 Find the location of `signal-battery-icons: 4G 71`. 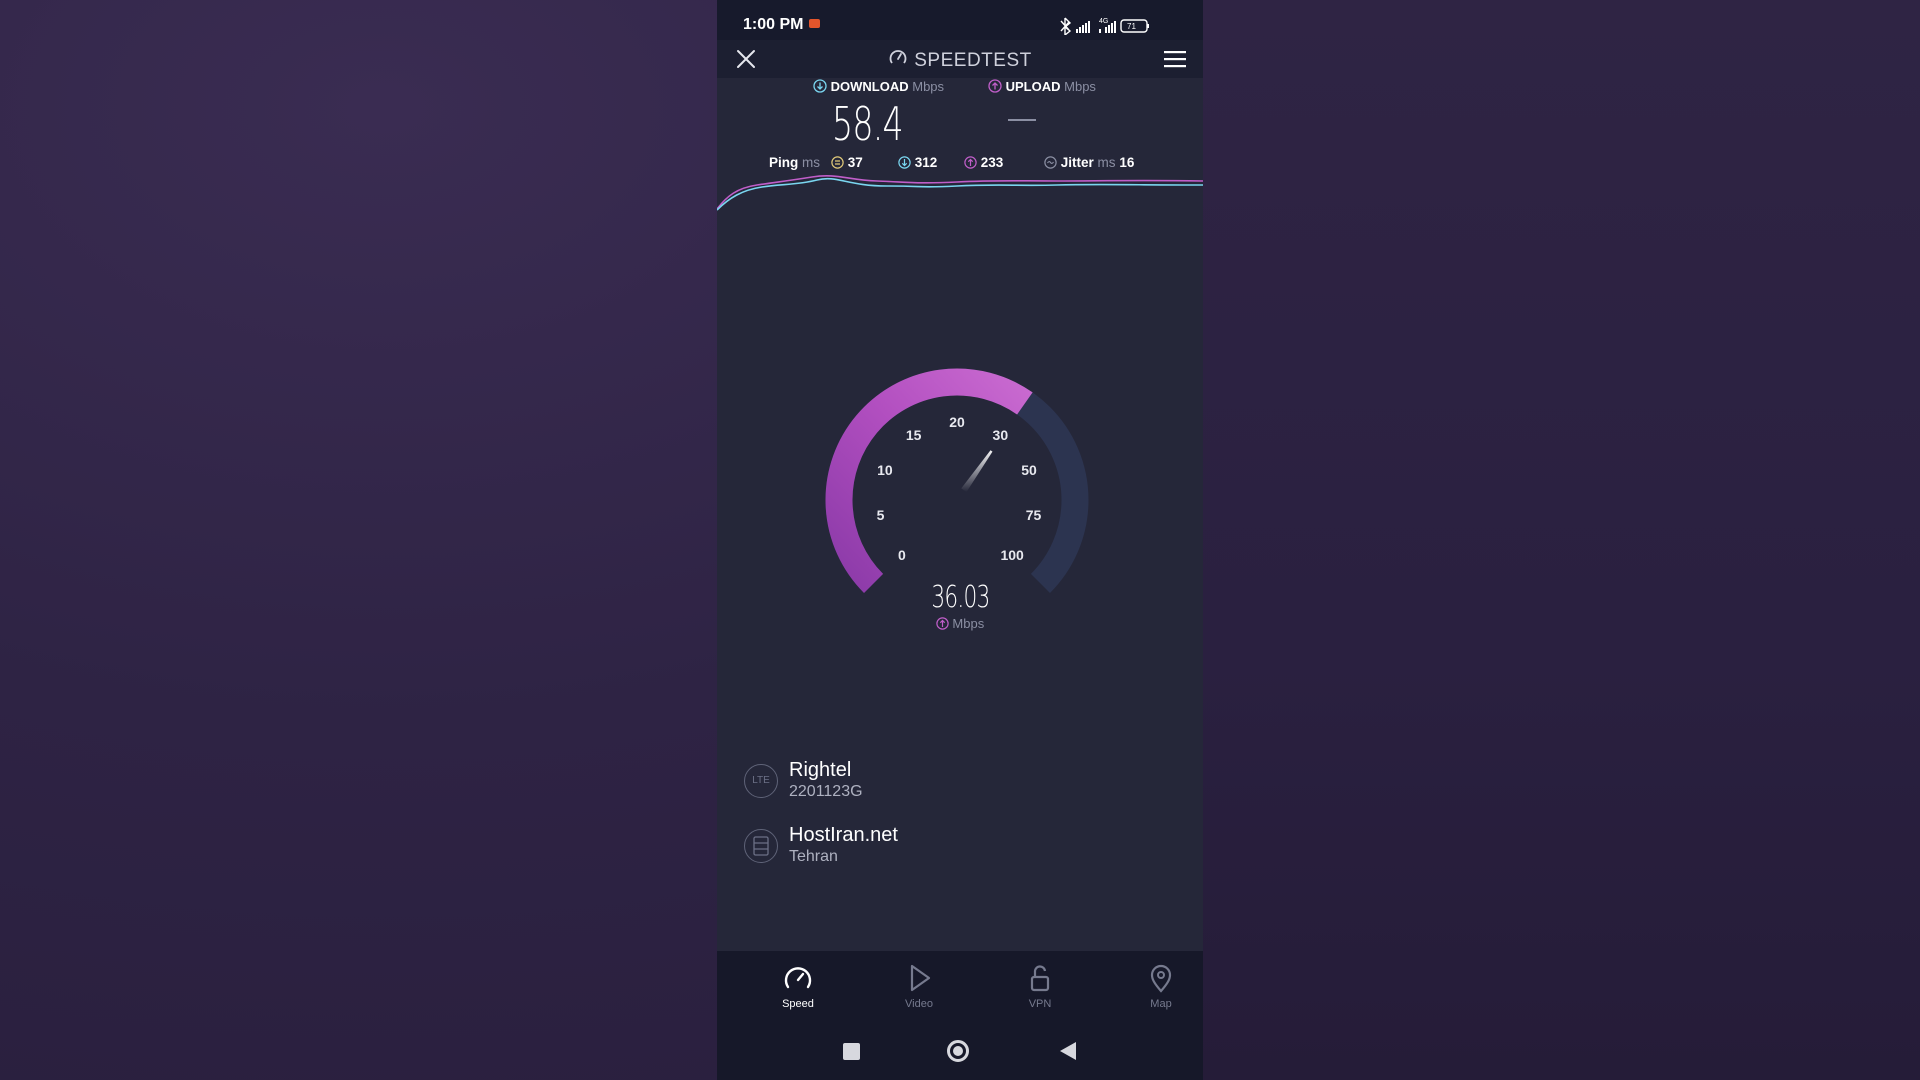

signal-battery-icons: 4G 71 is located at coordinates (1104, 27).